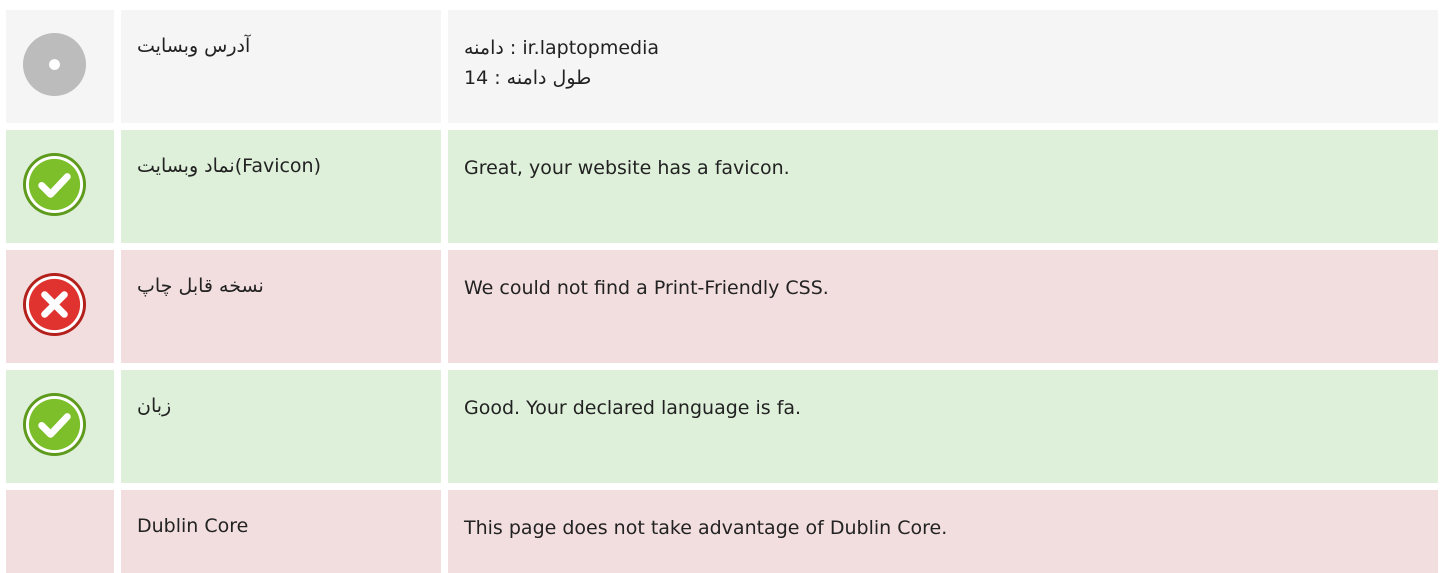 Image resolution: width=1450 pixels, height=573 pixels. Describe the element at coordinates (229, 166) in the screenshot. I see `row-label: نماد وبسایت(Favicon)` at that location.